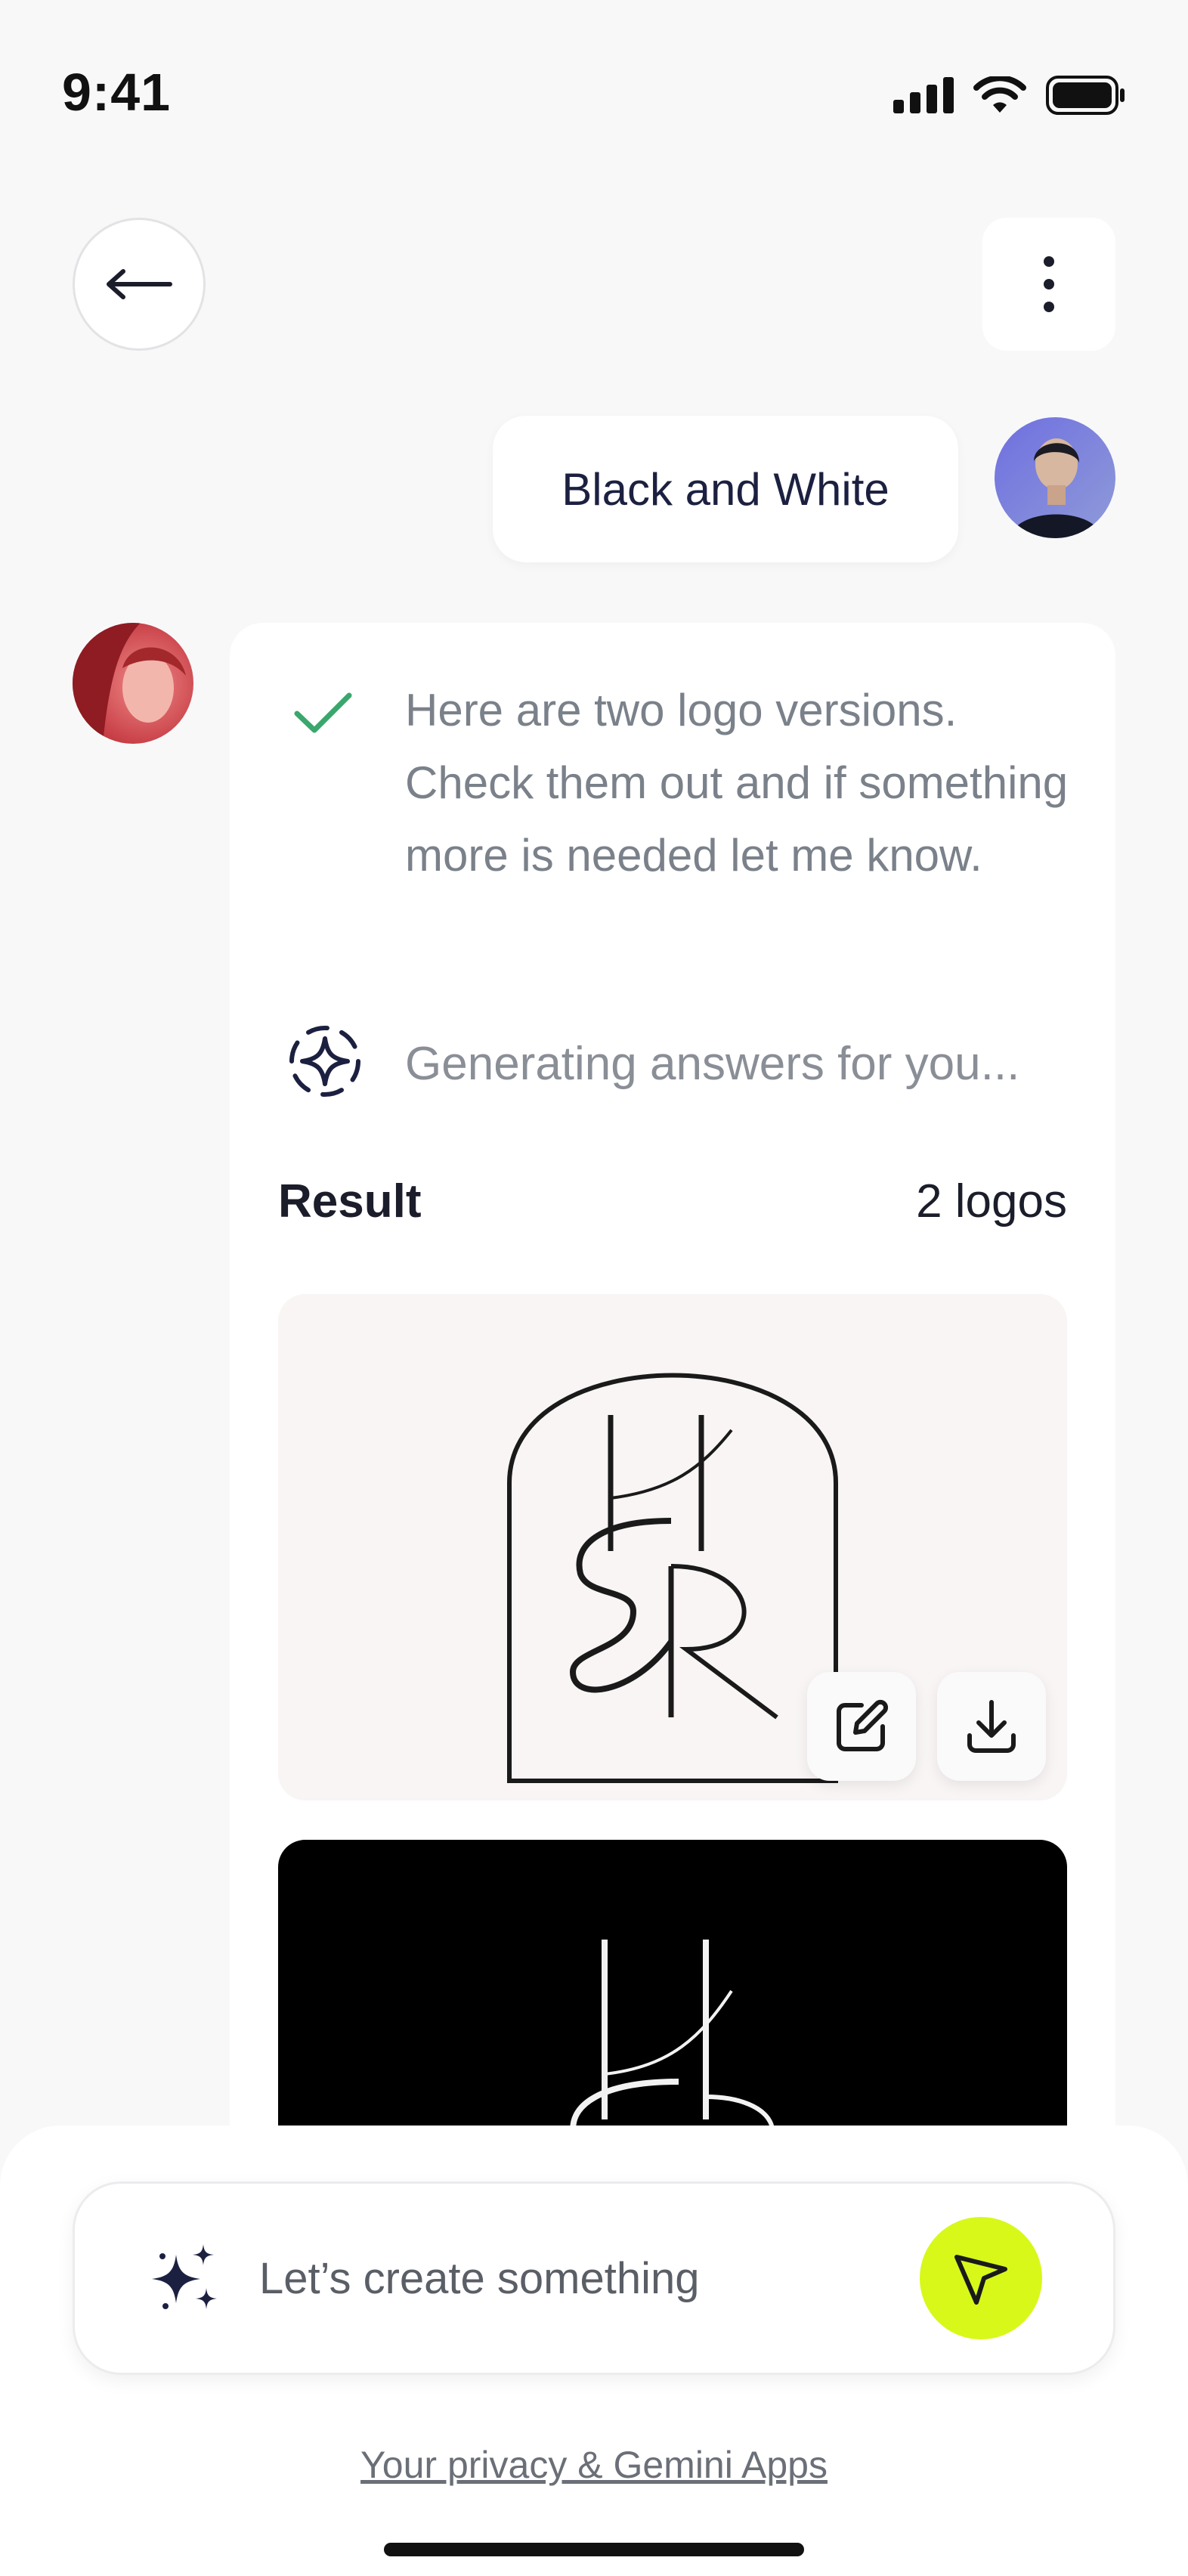 The height and width of the screenshot is (2576, 1188). I want to click on edit-logo-button, so click(862, 1726).